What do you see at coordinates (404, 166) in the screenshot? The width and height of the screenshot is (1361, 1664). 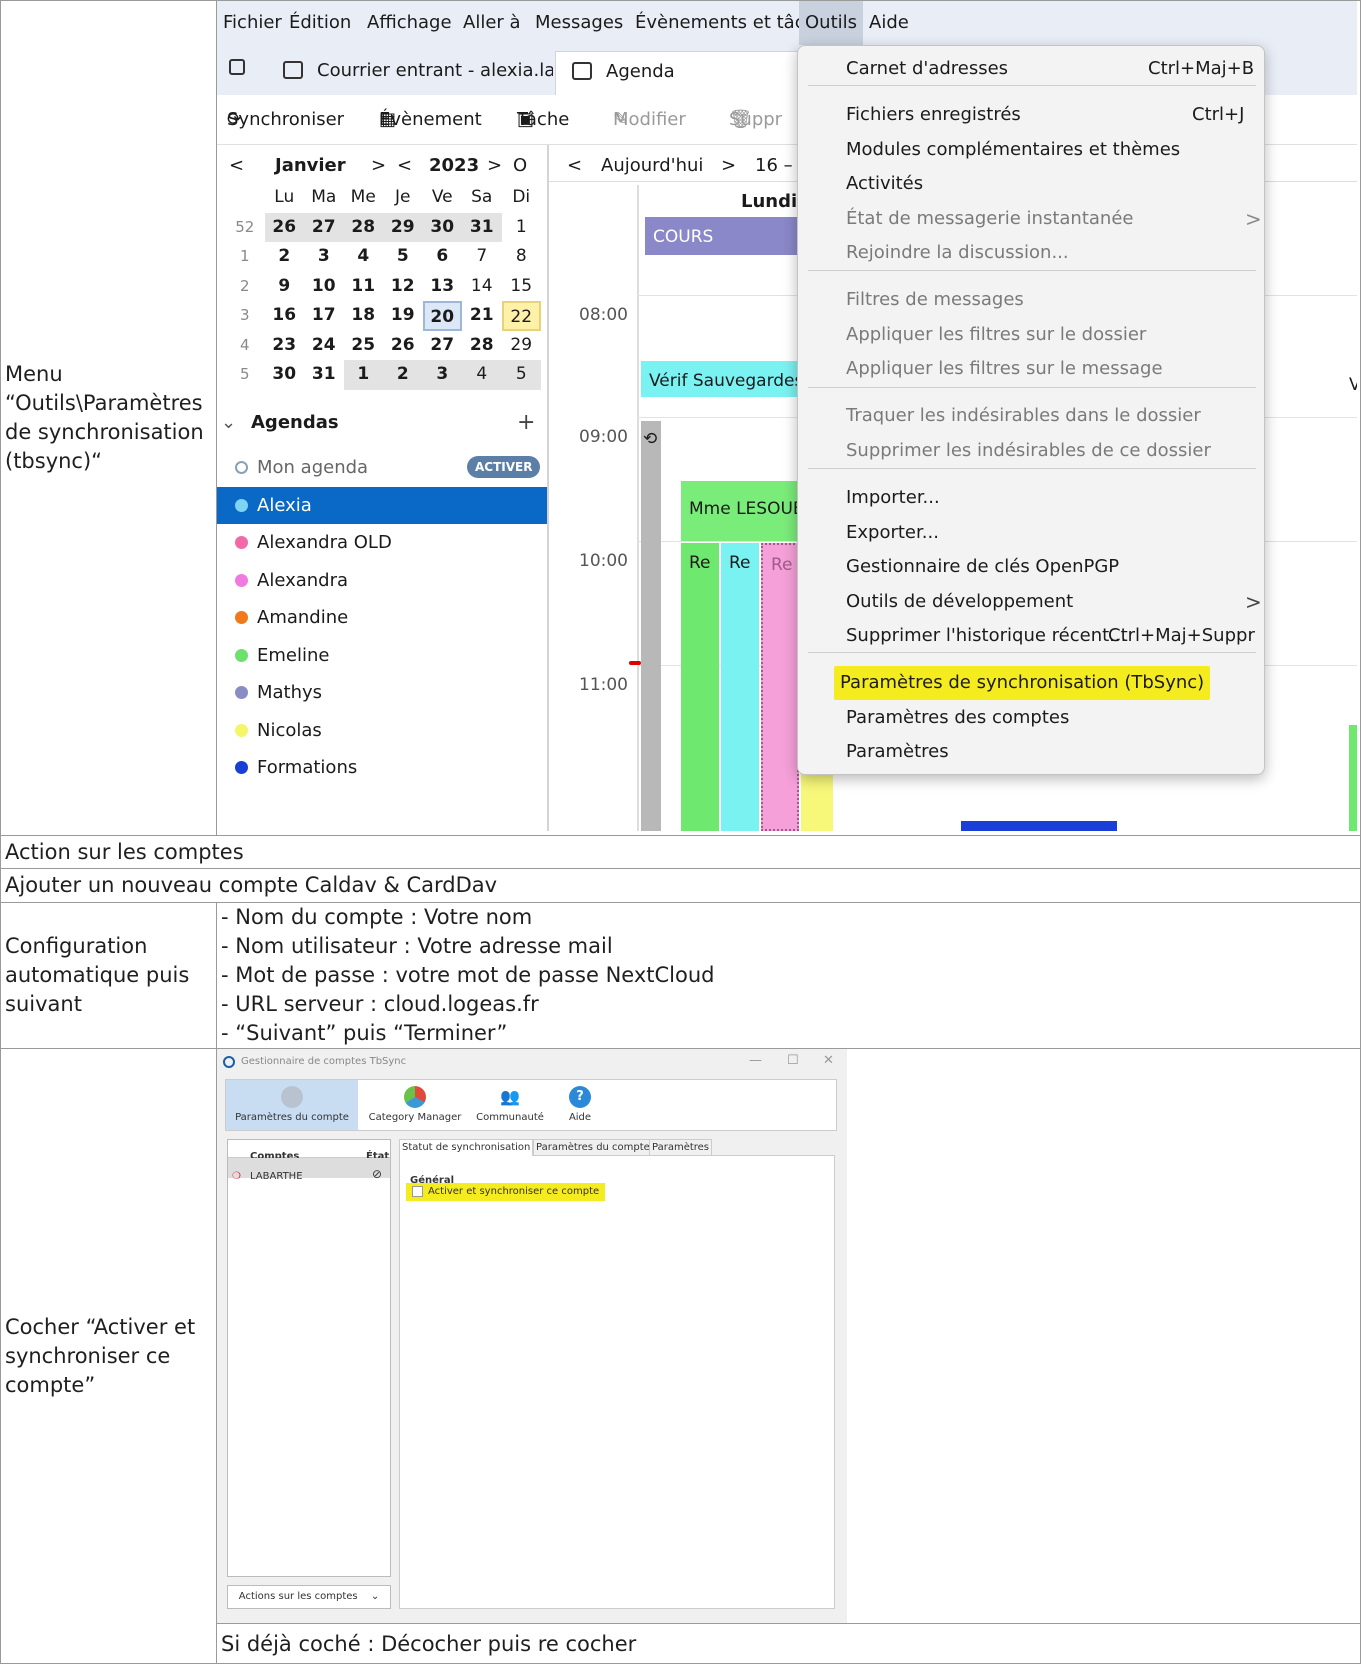 I see `prev-year-button: <` at bounding box center [404, 166].